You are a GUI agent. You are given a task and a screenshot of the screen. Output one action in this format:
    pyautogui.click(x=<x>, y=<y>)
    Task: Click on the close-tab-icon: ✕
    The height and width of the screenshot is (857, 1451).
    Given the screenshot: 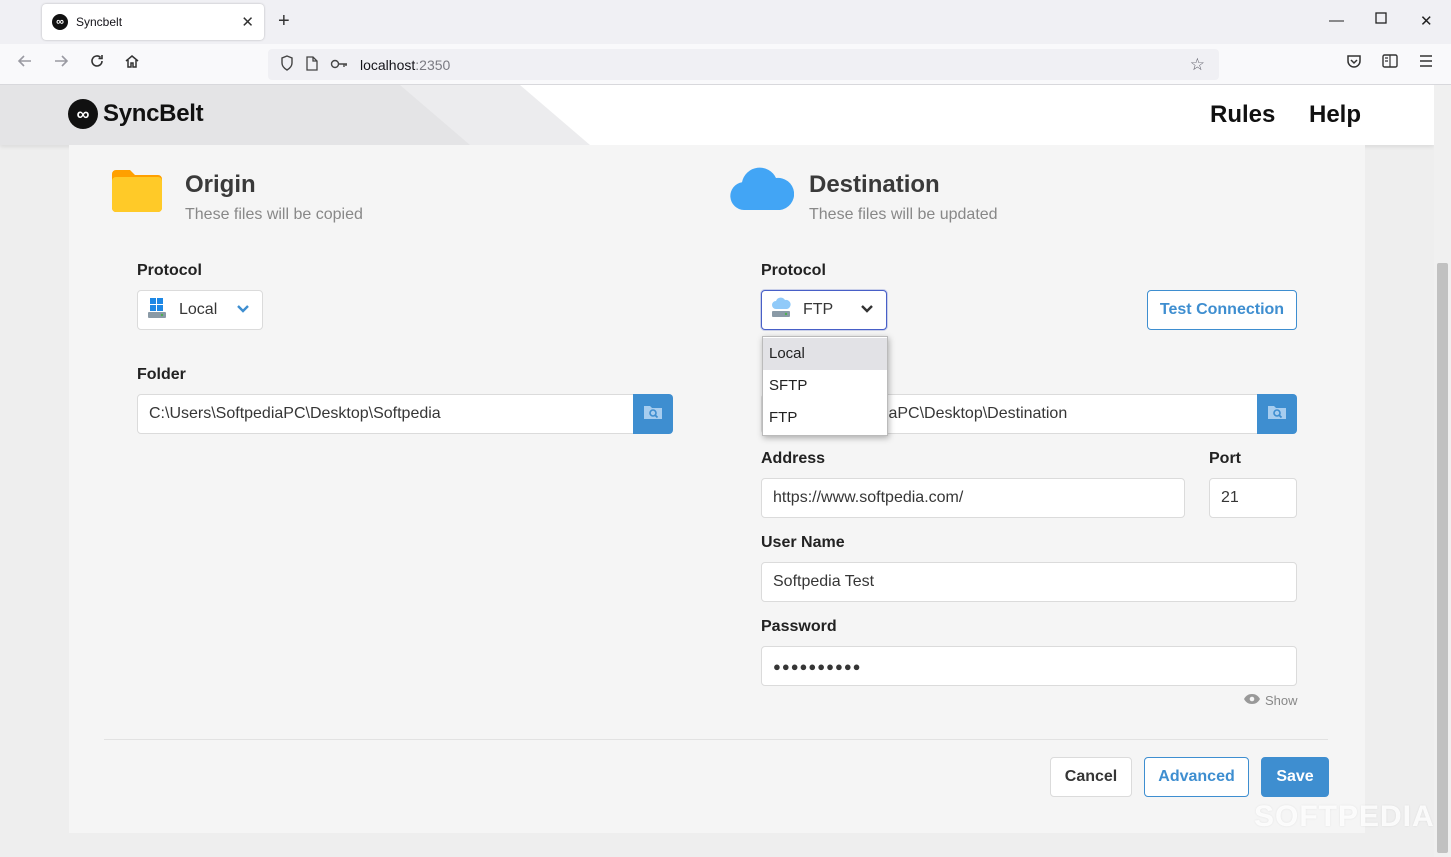 What is the action you would take?
    pyautogui.click(x=247, y=22)
    